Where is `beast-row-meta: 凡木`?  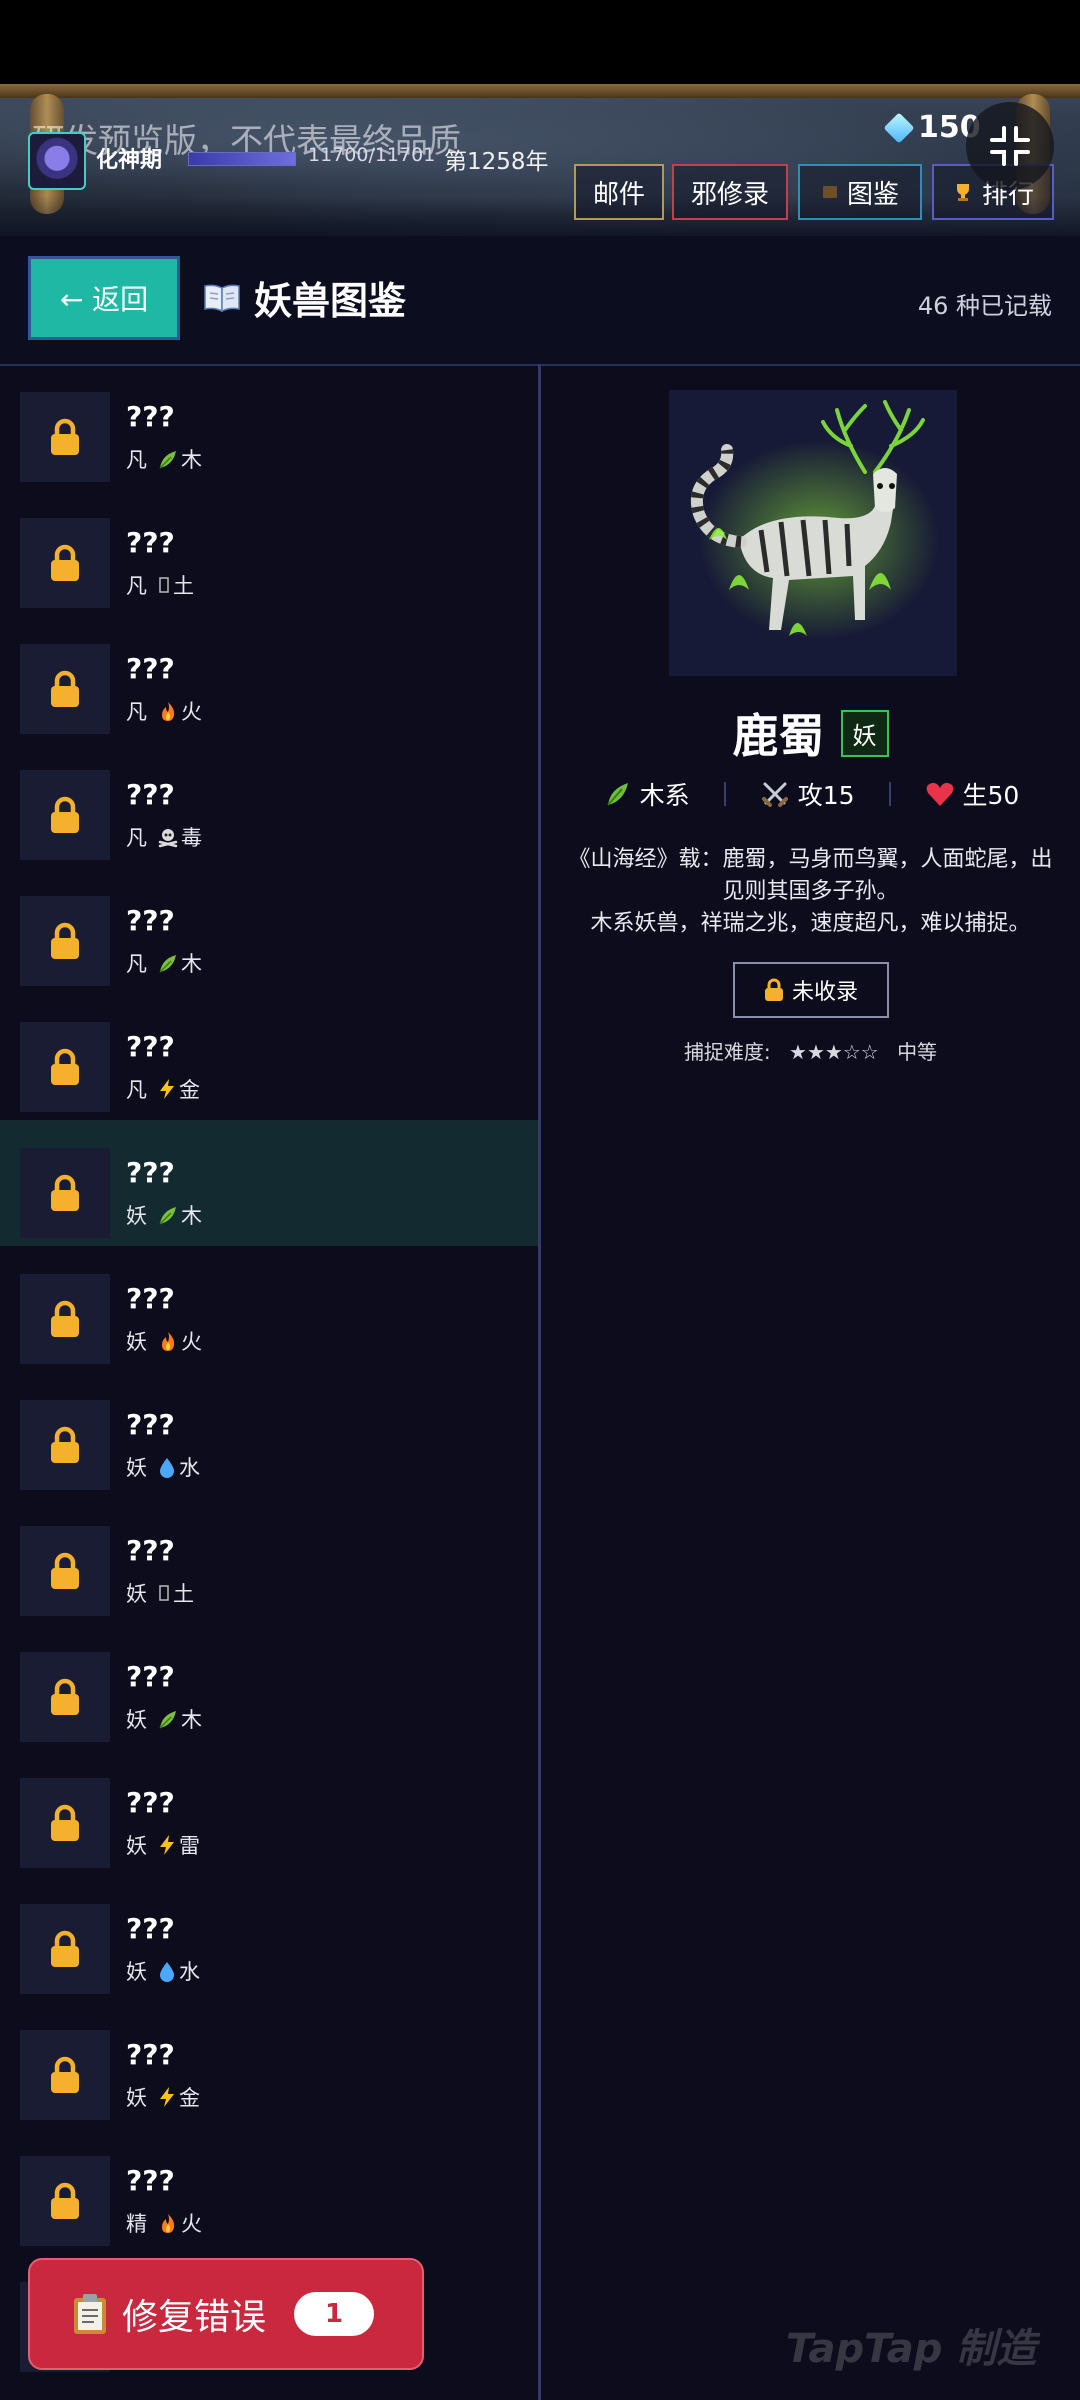 beast-row-meta: 凡木 is located at coordinates (164, 459).